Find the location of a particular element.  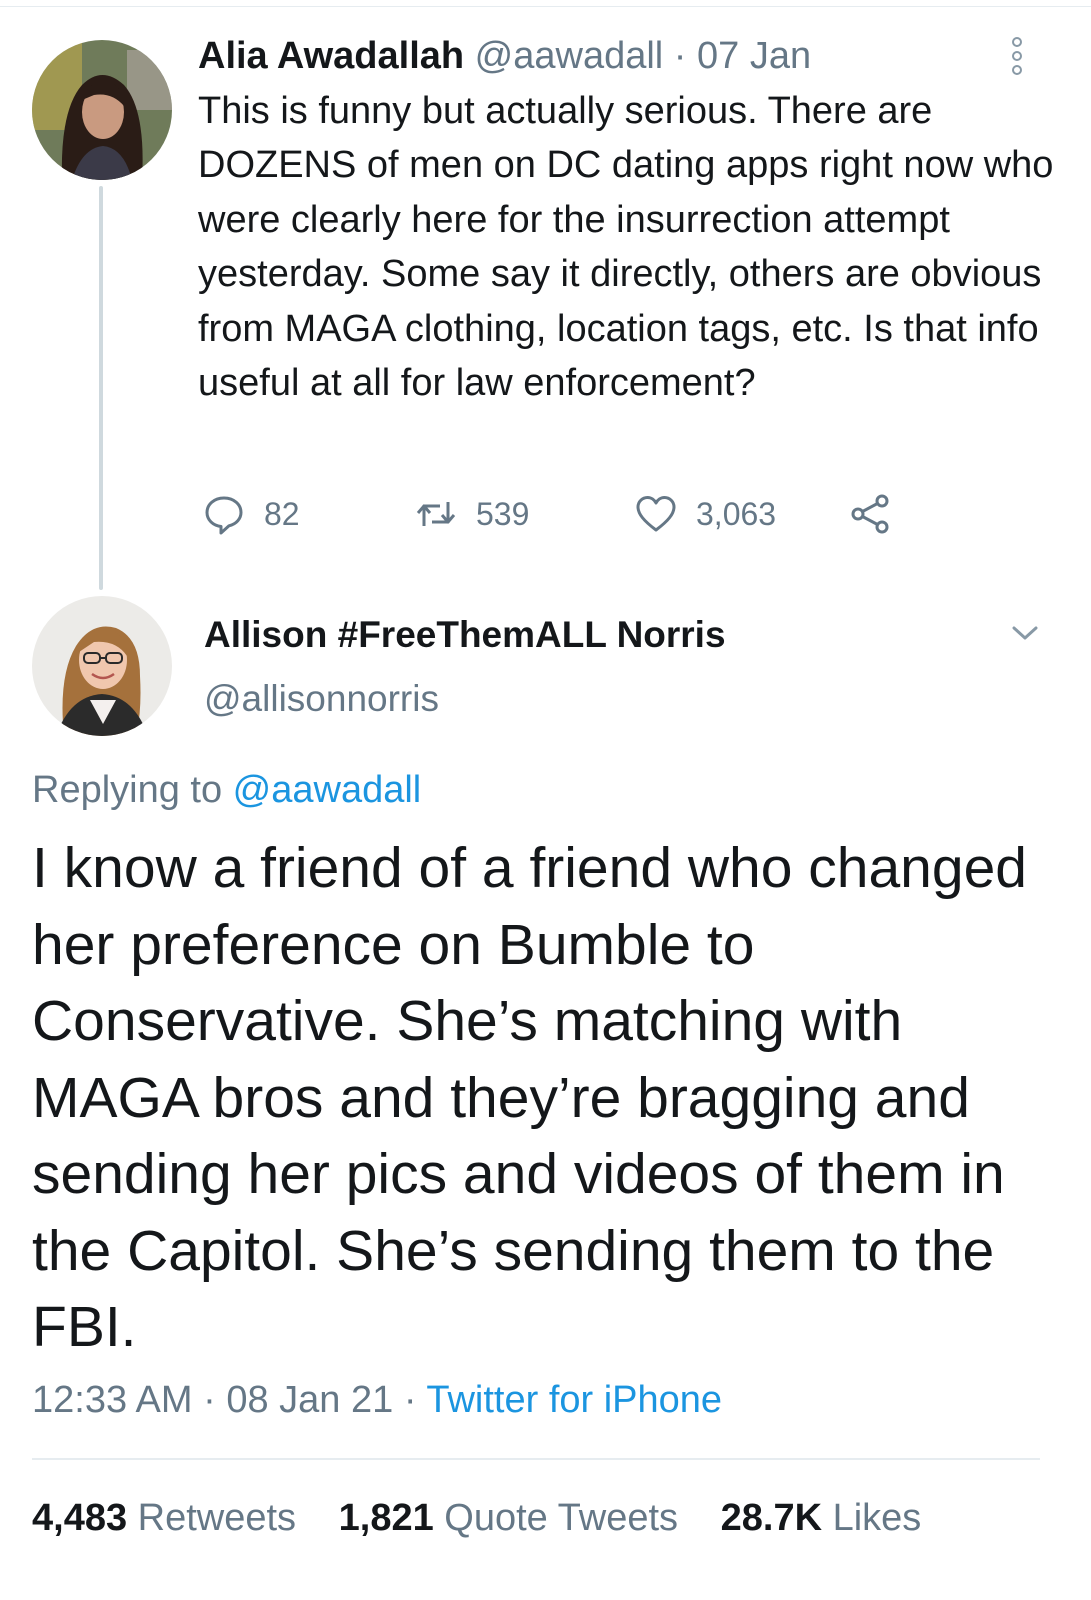

replying-to: Replying to @aawadall is located at coordinates (226, 790).